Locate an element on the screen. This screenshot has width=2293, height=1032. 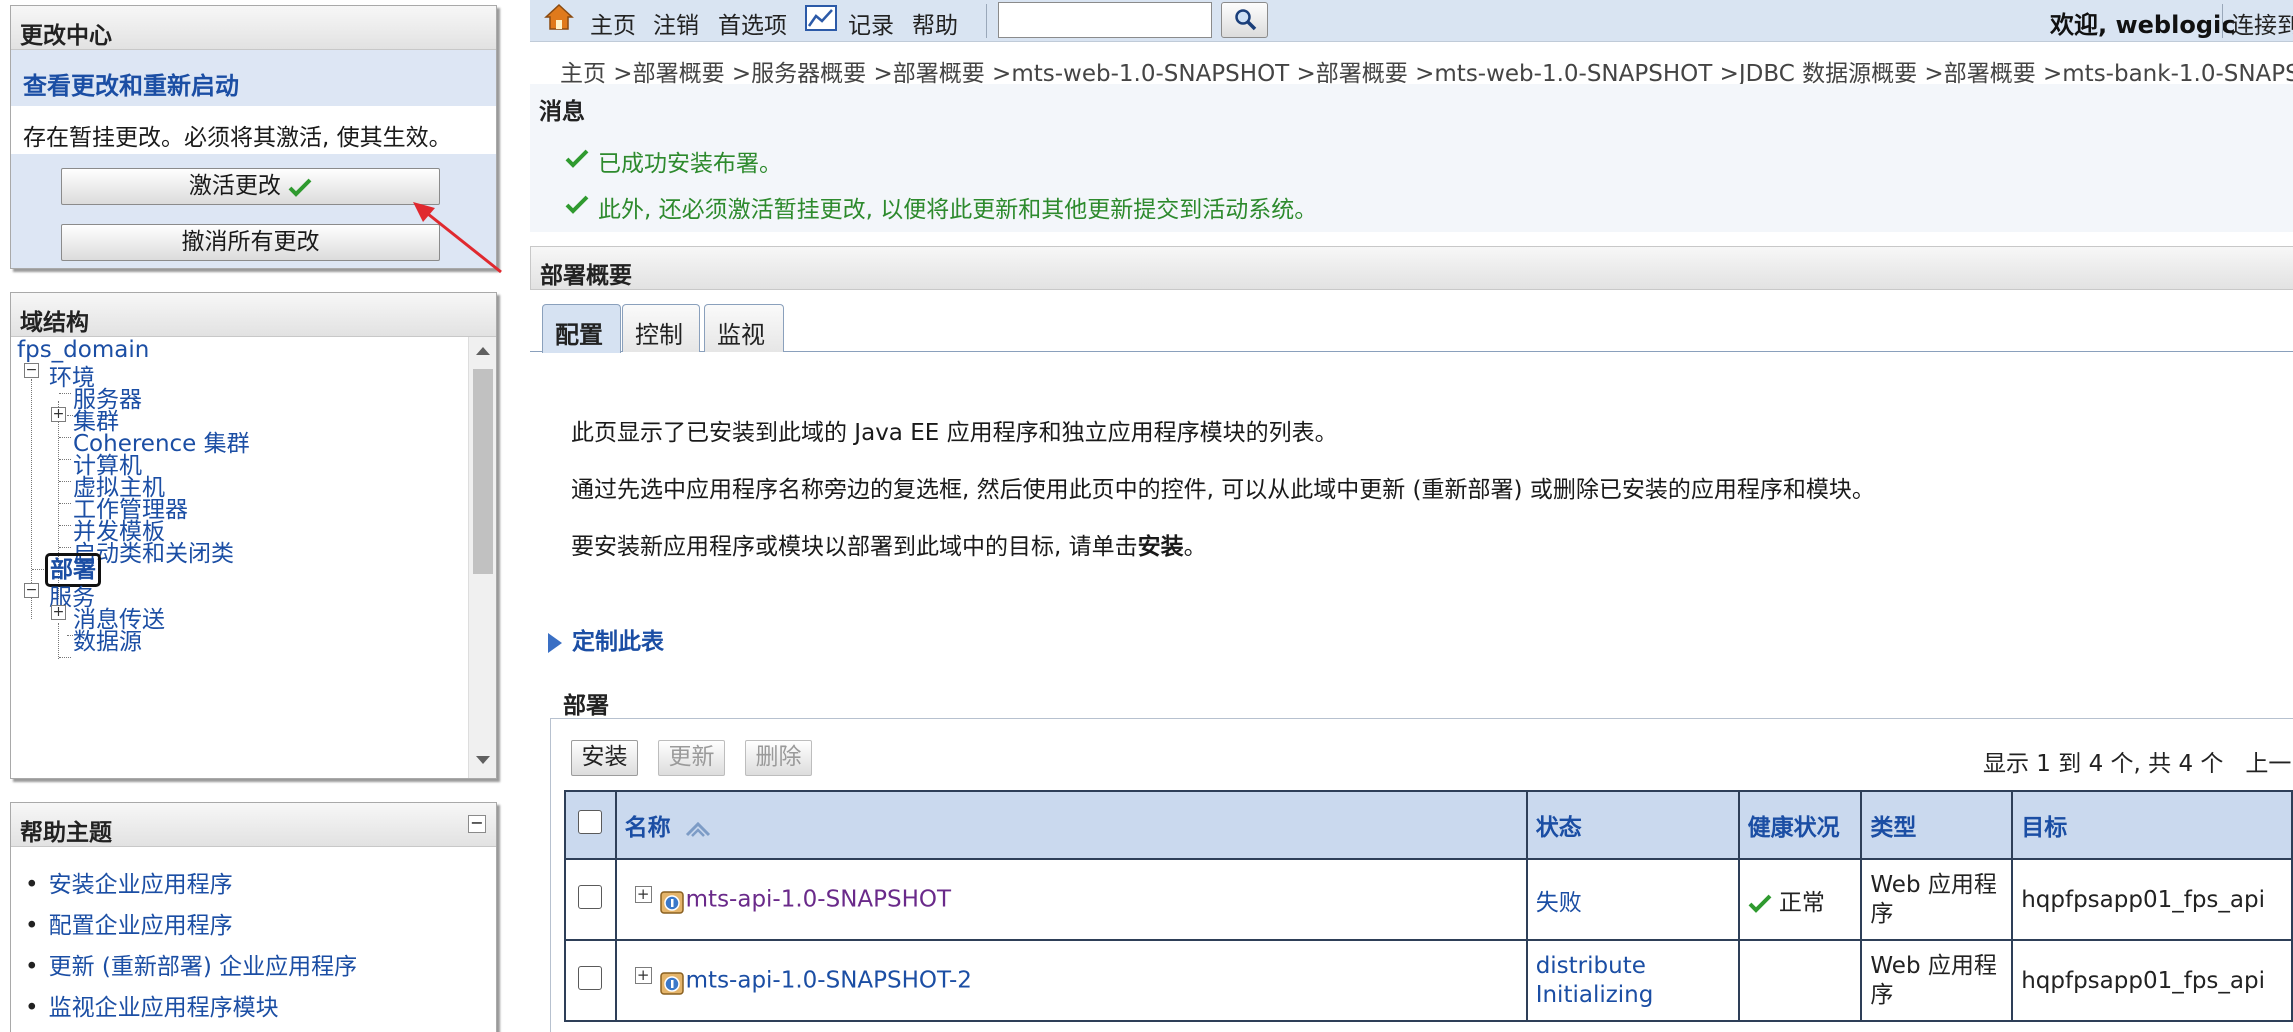
previous-page-link: 上一 is located at coordinates (2268, 764).